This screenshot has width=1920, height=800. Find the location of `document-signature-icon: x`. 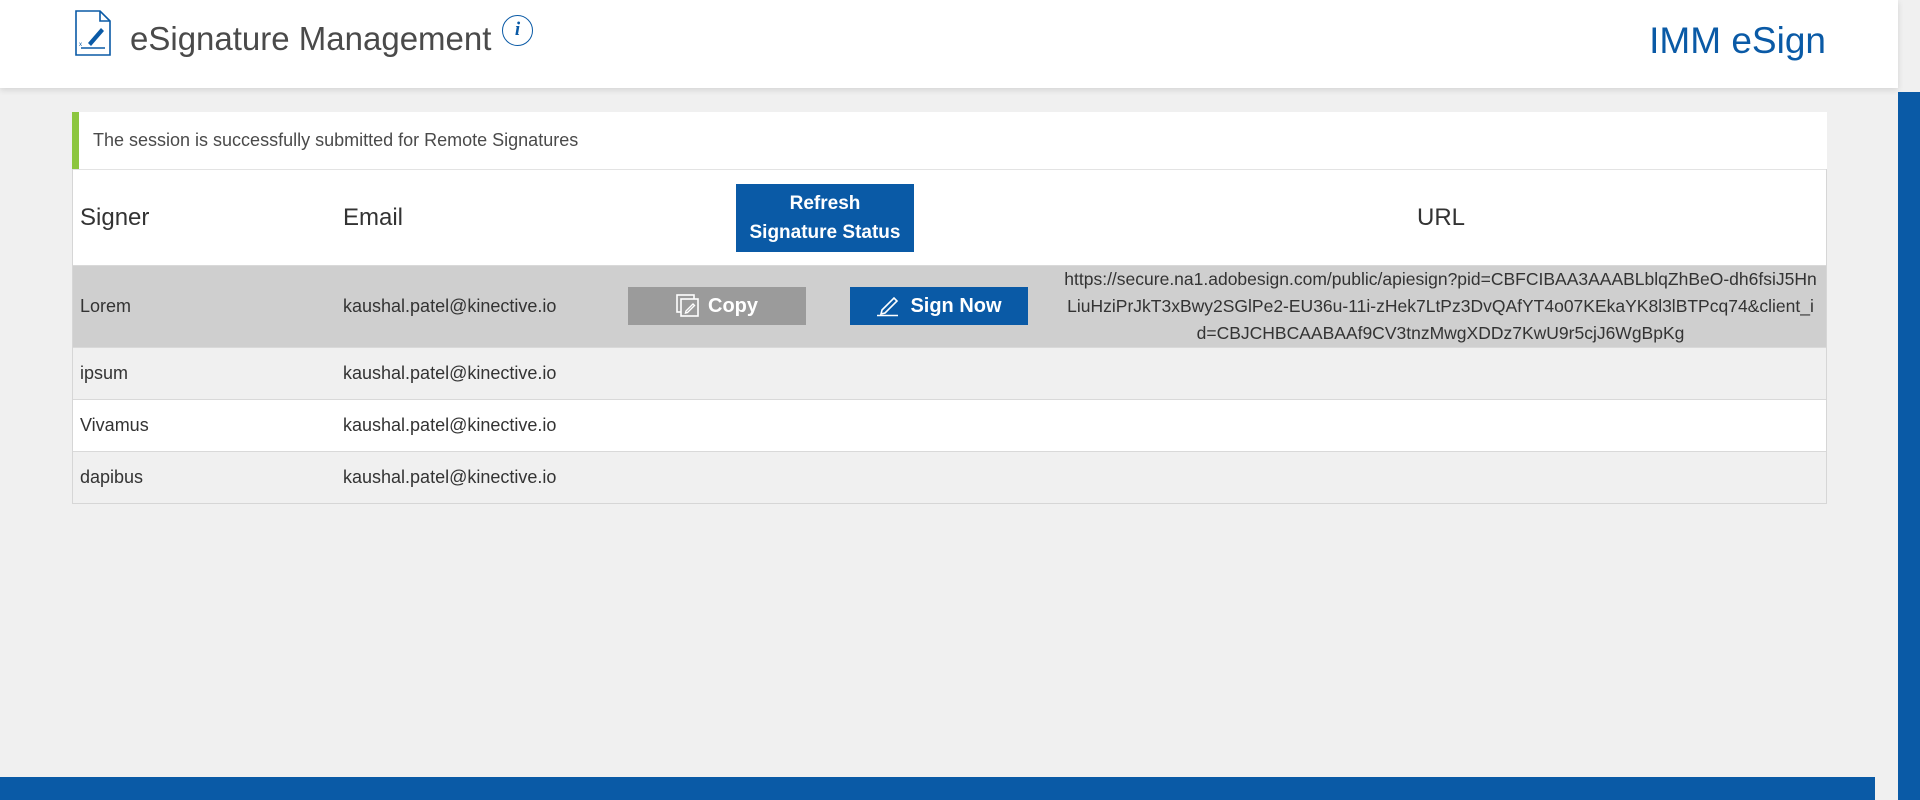

document-signature-icon: x is located at coordinates (93, 33).